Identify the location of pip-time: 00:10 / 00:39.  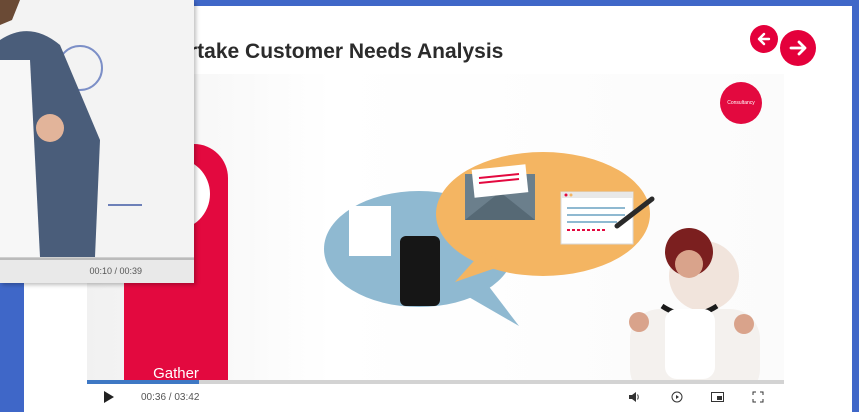
(115, 271).